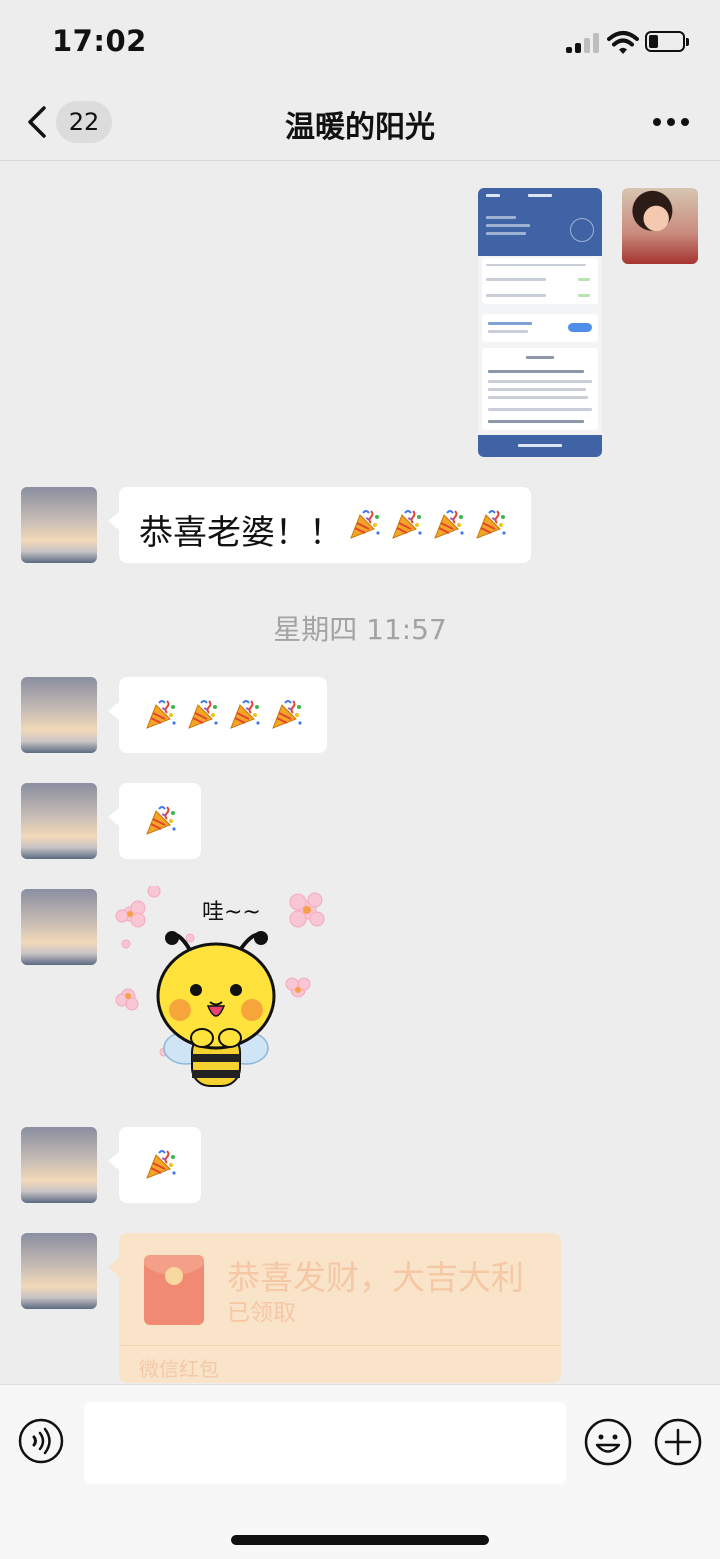 The height and width of the screenshot is (1559, 720). What do you see at coordinates (540, 322) in the screenshot?
I see `shared-screenshot-image` at bounding box center [540, 322].